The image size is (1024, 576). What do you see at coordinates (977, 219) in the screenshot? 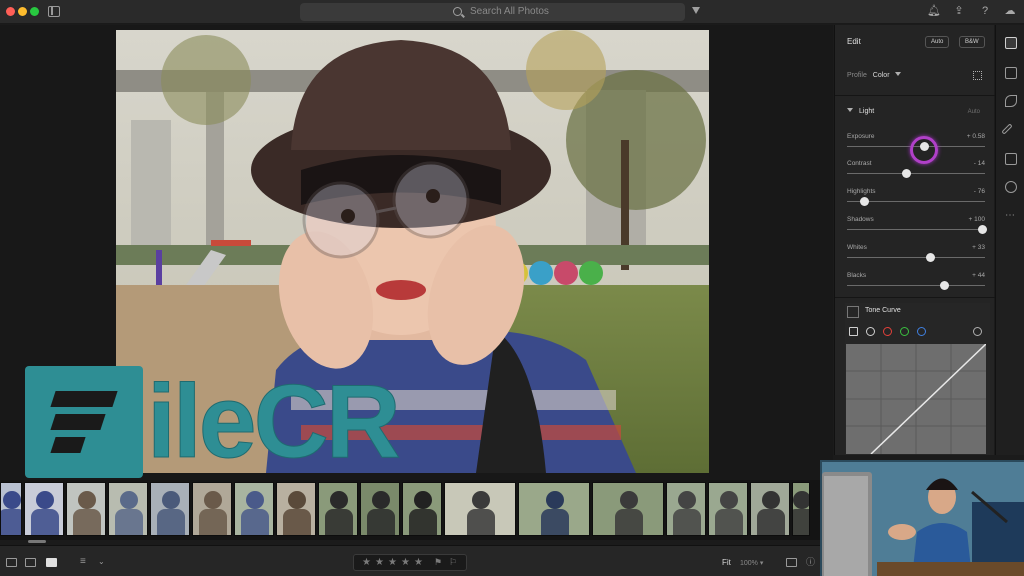
I see `slider-value: + 100` at bounding box center [977, 219].